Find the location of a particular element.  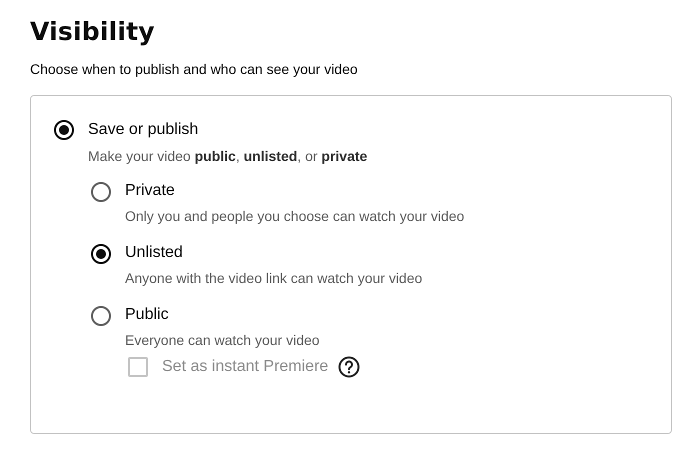

option-label: Unlisted is located at coordinates (154, 253).